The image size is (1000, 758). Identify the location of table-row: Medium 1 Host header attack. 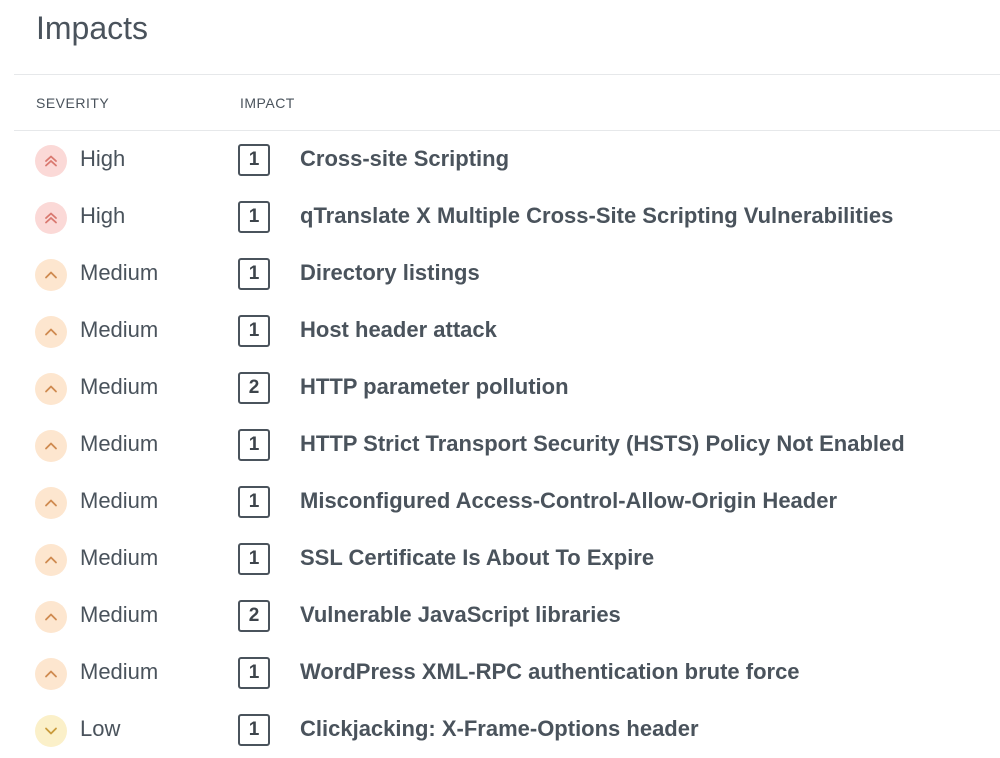
(500, 330).